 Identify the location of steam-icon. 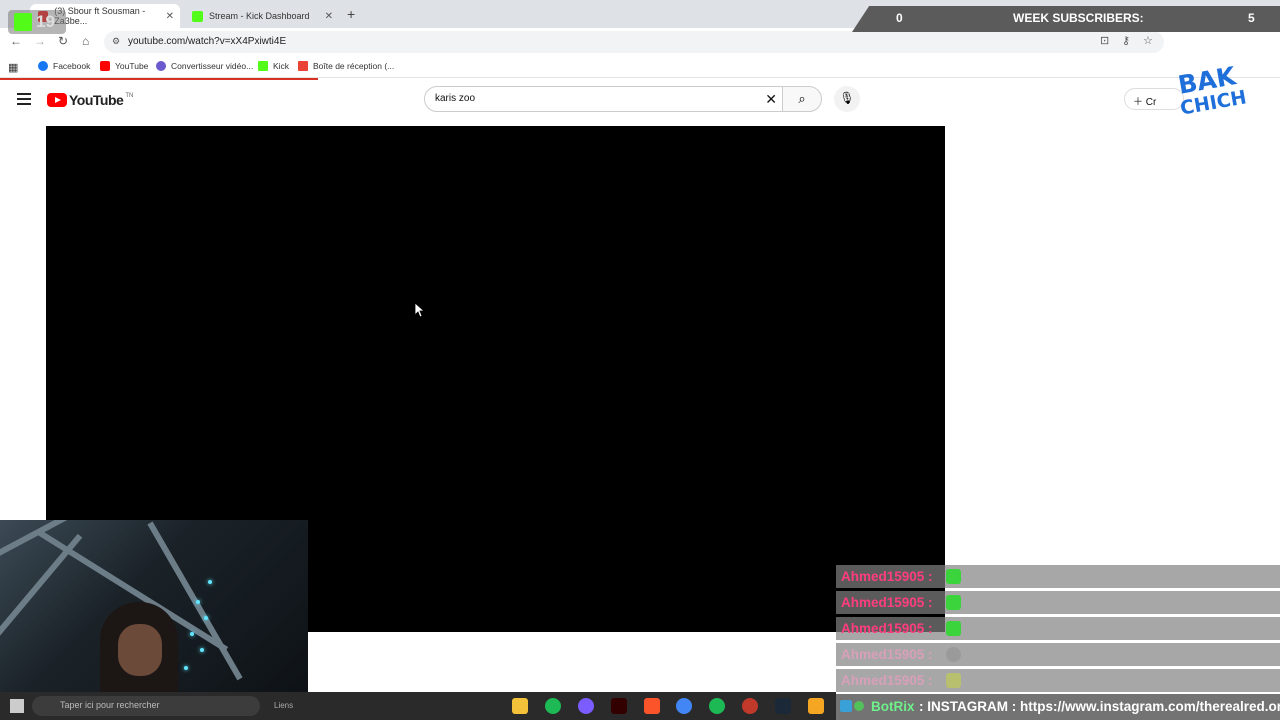
(783, 706).